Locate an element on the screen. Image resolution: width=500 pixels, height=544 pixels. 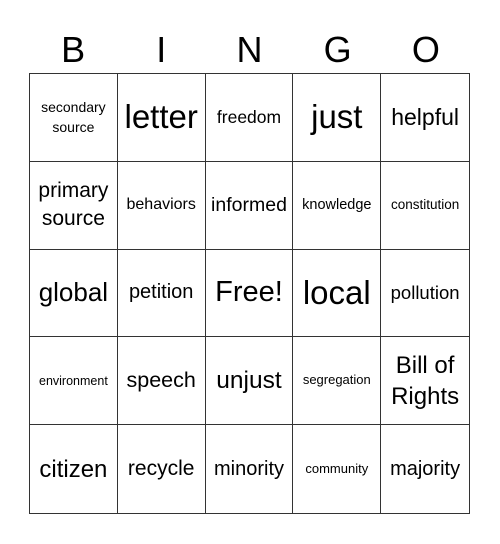
bingo-cell: constitution is located at coordinates (425, 206).